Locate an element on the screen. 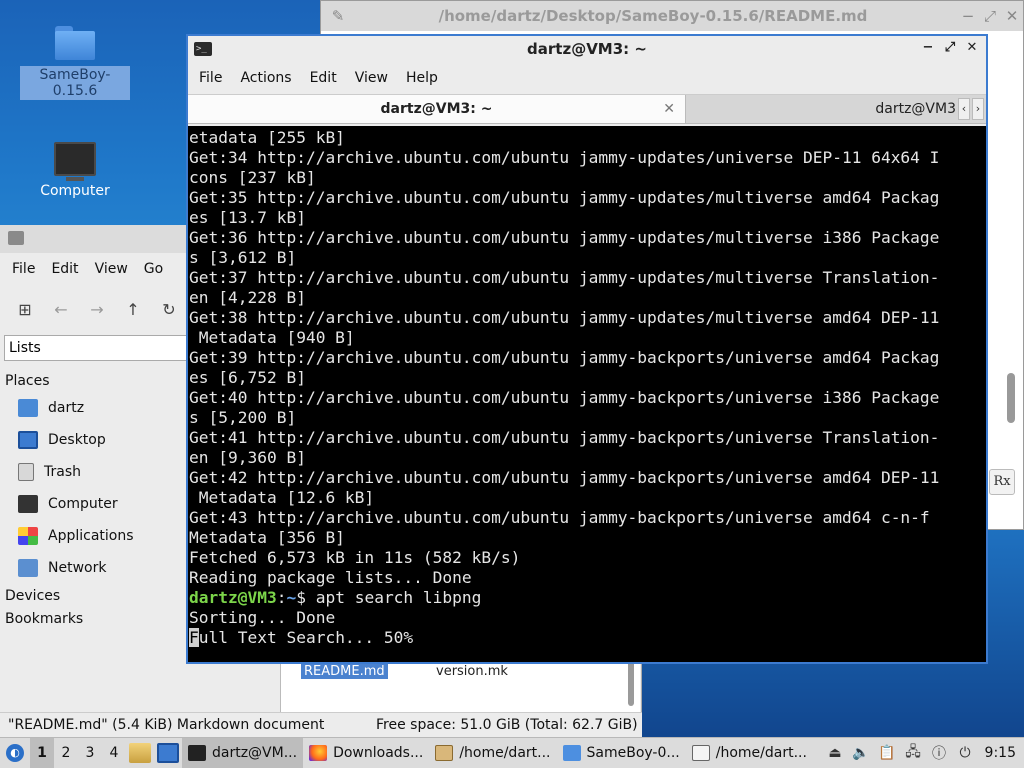 The height and width of the screenshot is (768, 1024). workspace-4: 4 is located at coordinates (114, 753).